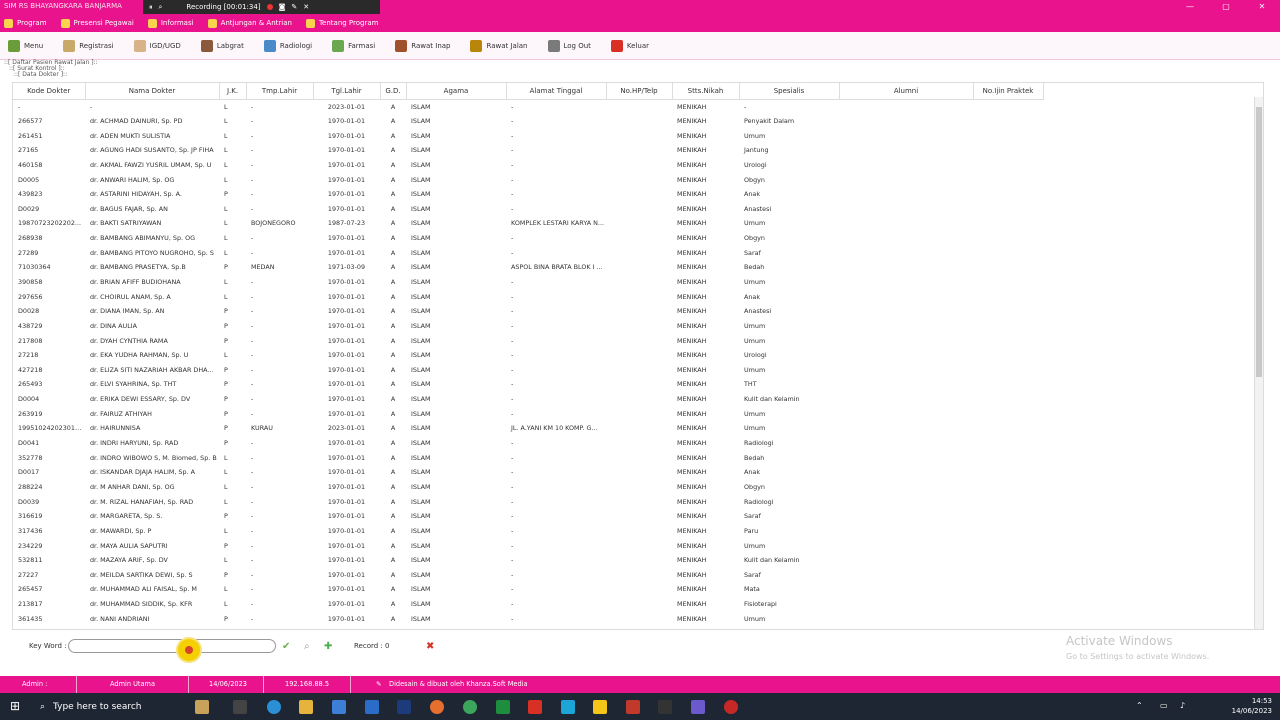  What do you see at coordinates (287, 45) in the screenshot?
I see `toolbar-radiologi-button: Radiologi` at bounding box center [287, 45].